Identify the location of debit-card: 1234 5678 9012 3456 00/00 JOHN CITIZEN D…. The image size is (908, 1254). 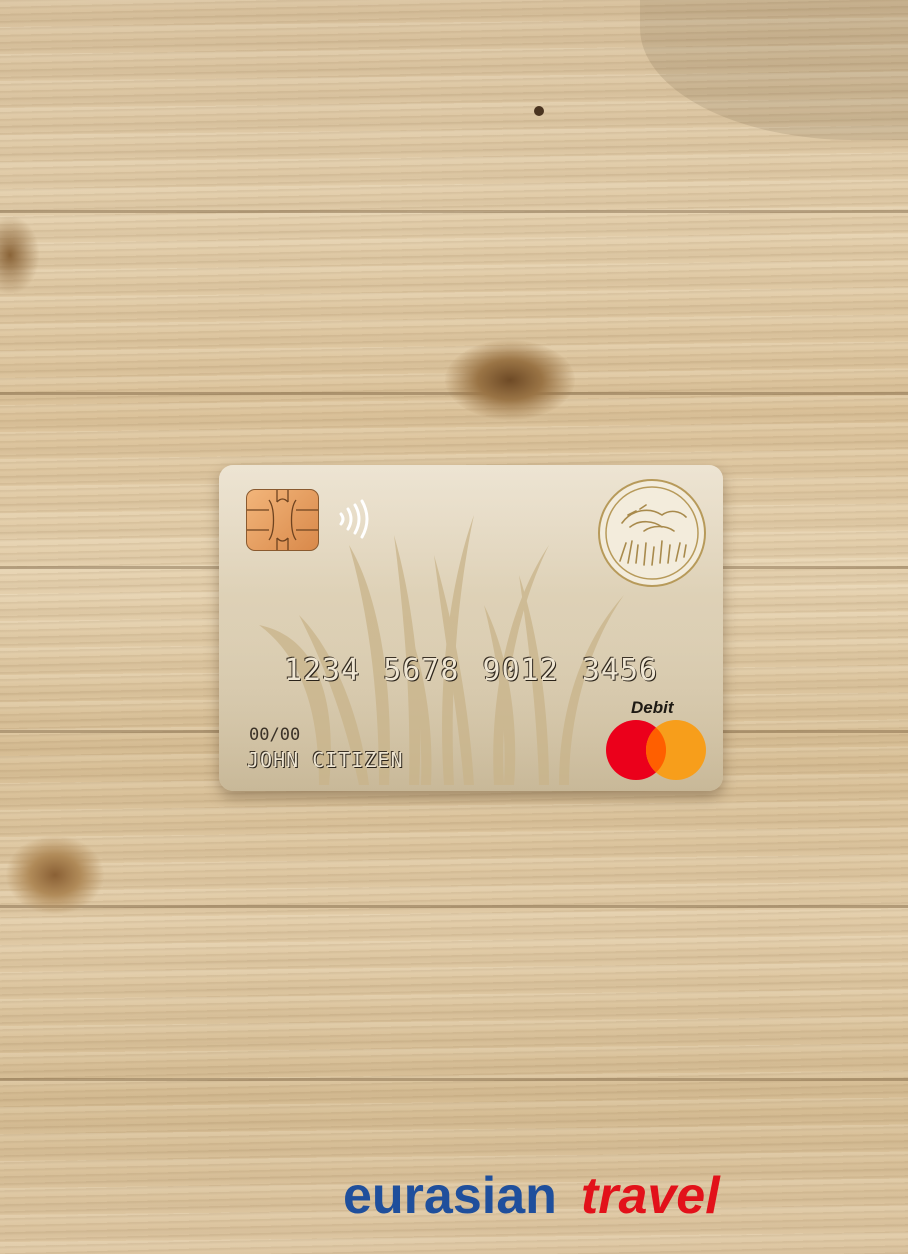
(471, 628).